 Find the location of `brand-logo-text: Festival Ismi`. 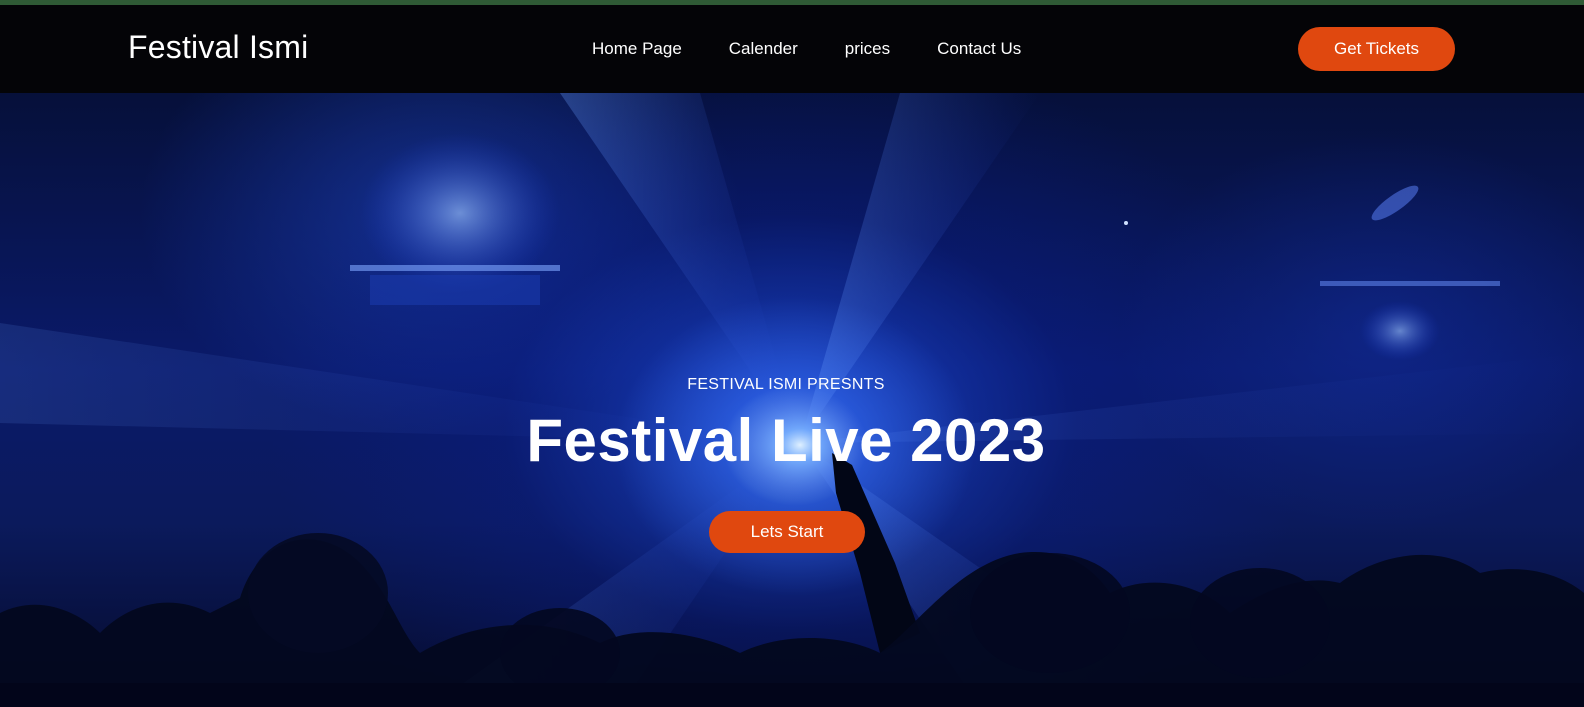

brand-logo-text: Festival Ismi is located at coordinates (218, 47).